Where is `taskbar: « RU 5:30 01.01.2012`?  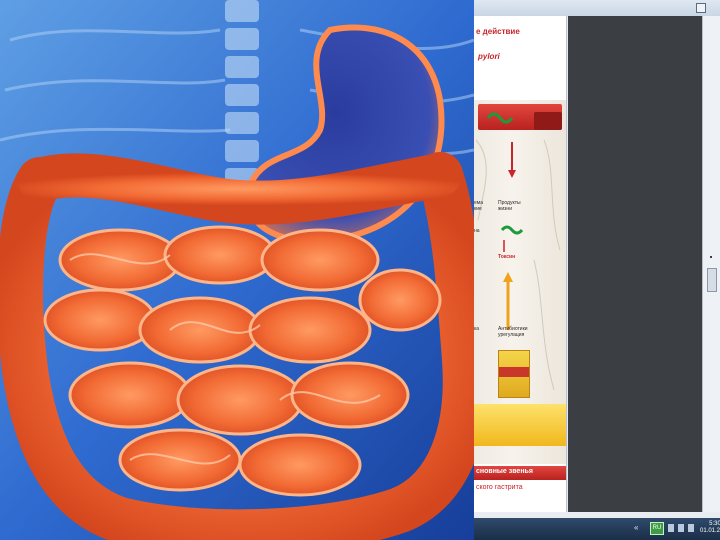 taskbar: « RU 5:30 01.01.2012 is located at coordinates (597, 529).